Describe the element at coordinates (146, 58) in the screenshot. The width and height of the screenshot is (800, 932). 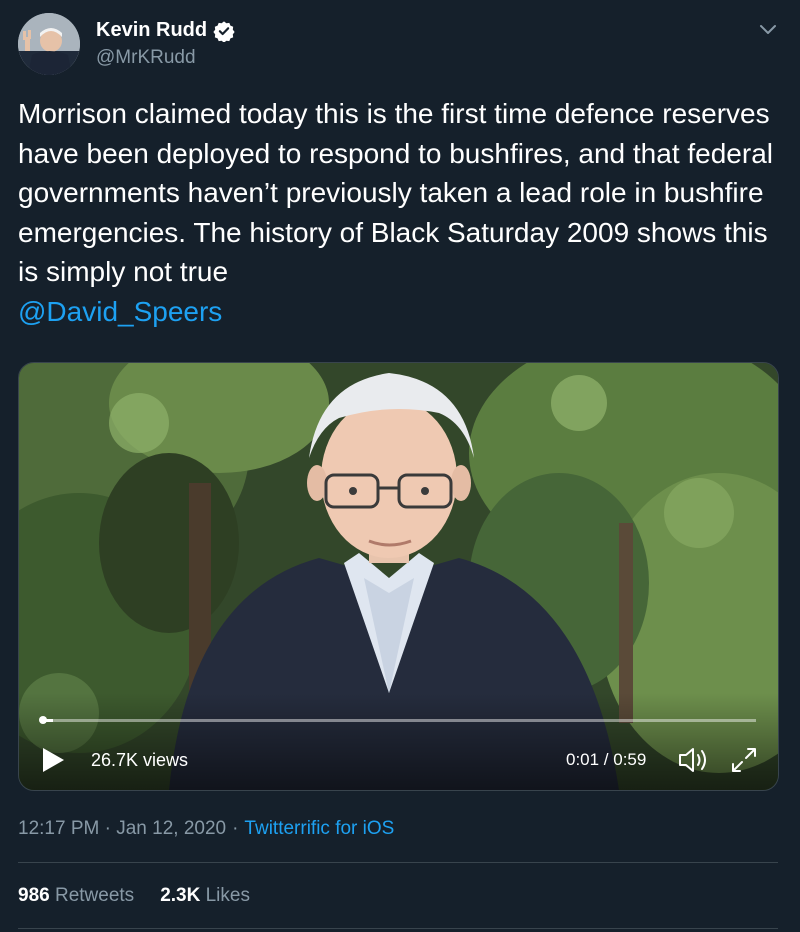
I see `user-handle: @MrKRudd` at that location.